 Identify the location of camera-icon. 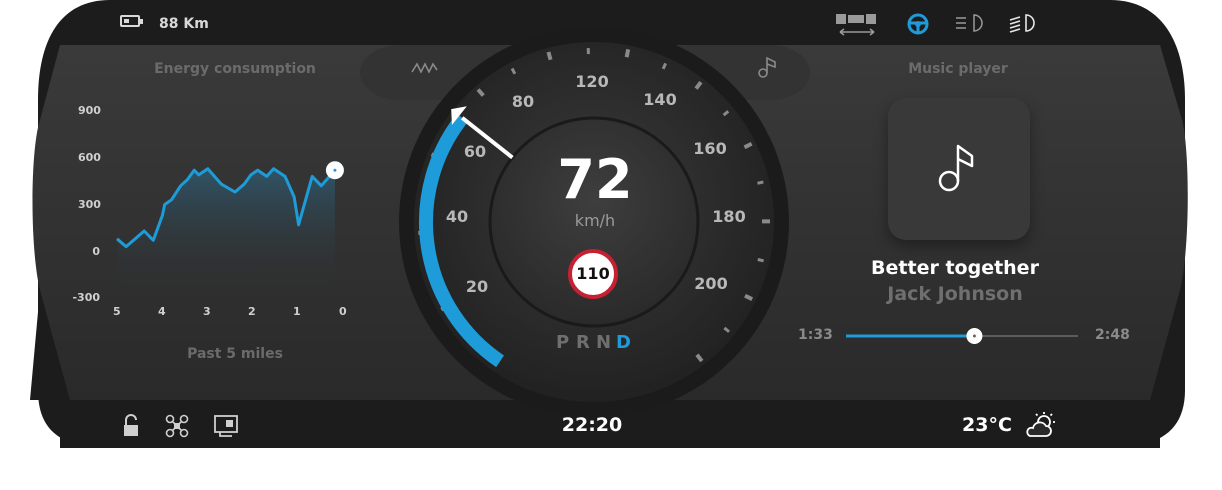
(226, 426).